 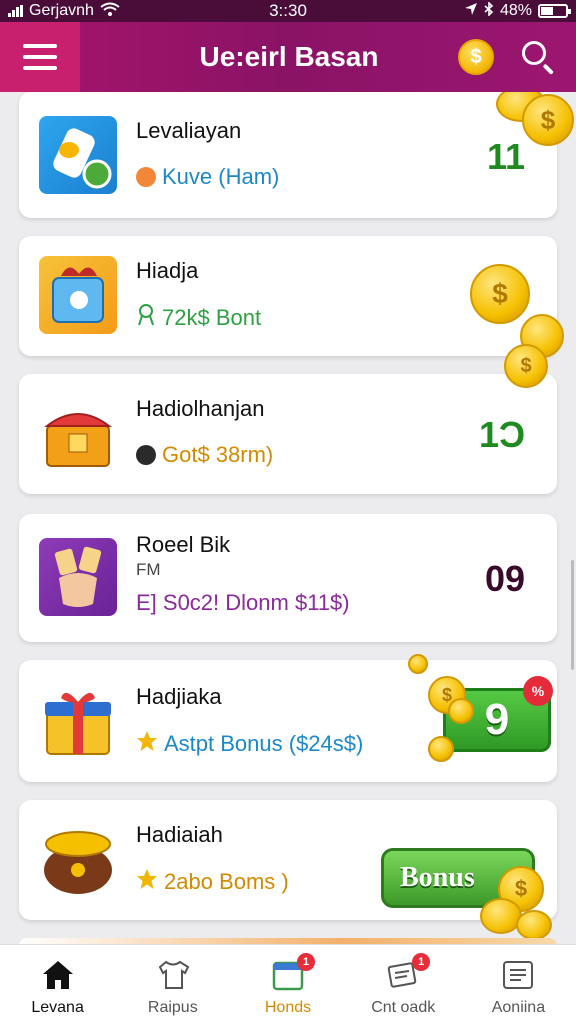 What do you see at coordinates (57, 1007) in the screenshot?
I see `nav-label: Levana` at bounding box center [57, 1007].